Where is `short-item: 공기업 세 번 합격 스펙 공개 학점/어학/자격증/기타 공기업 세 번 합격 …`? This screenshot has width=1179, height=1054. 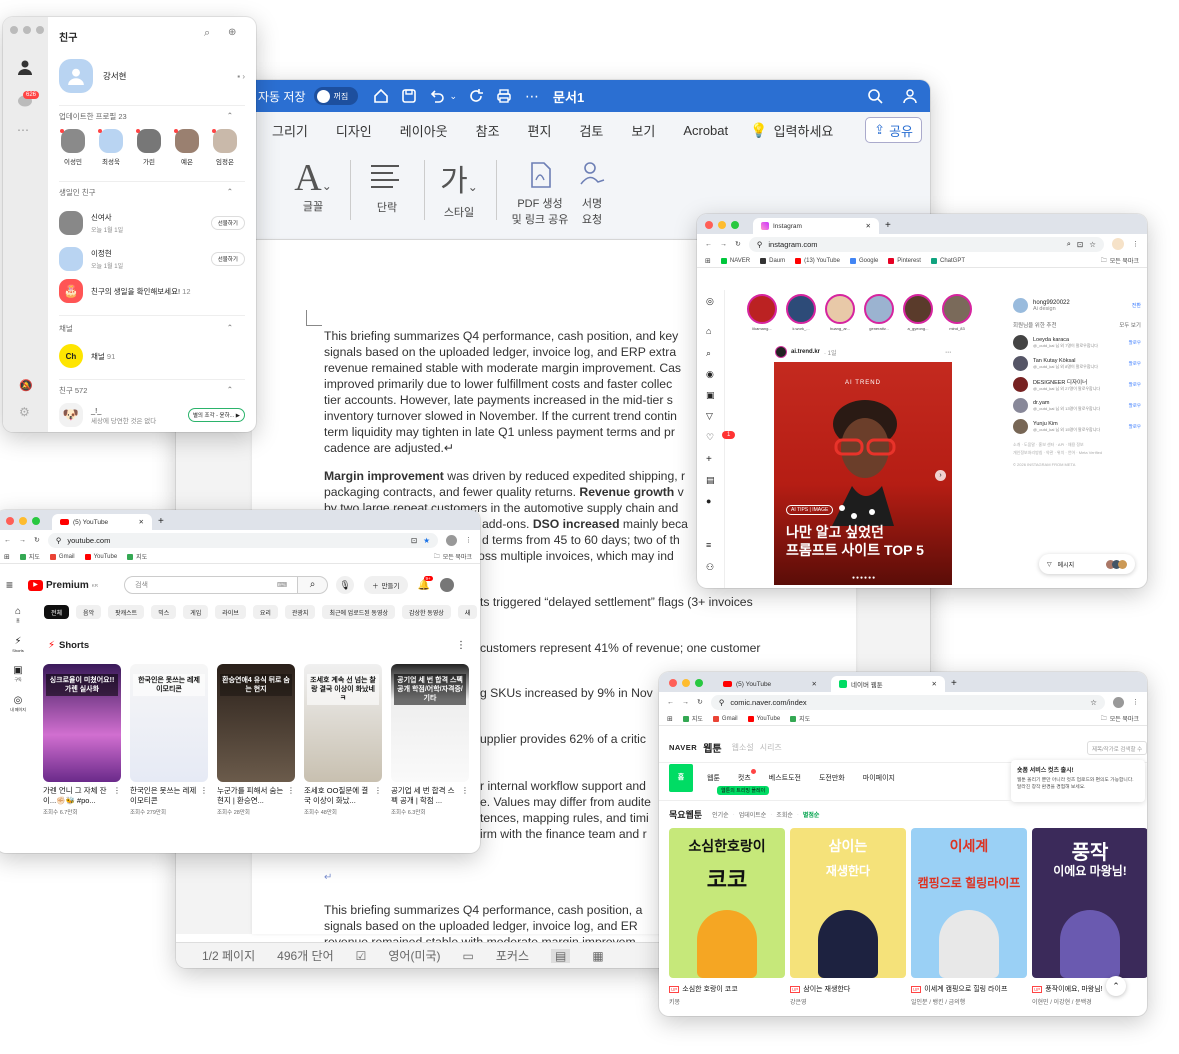 short-item: 공기업 세 번 합격 스펙 공개 학점/어학/자격증/기타 공기업 세 번 합격 … is located at coordinates (430, 740).